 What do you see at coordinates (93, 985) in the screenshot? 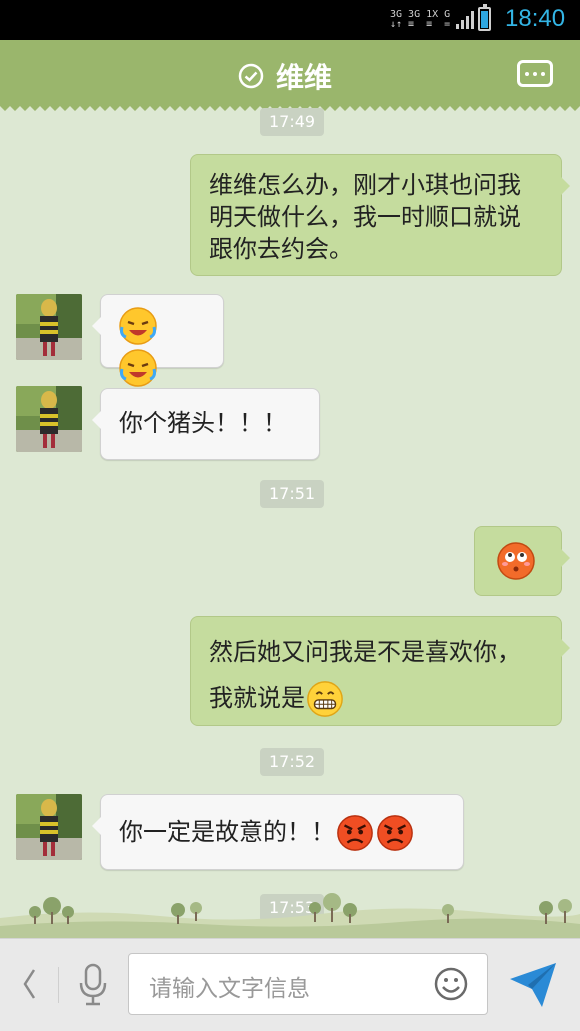
I see `microphone-icon` at bounding box center [93, 985].